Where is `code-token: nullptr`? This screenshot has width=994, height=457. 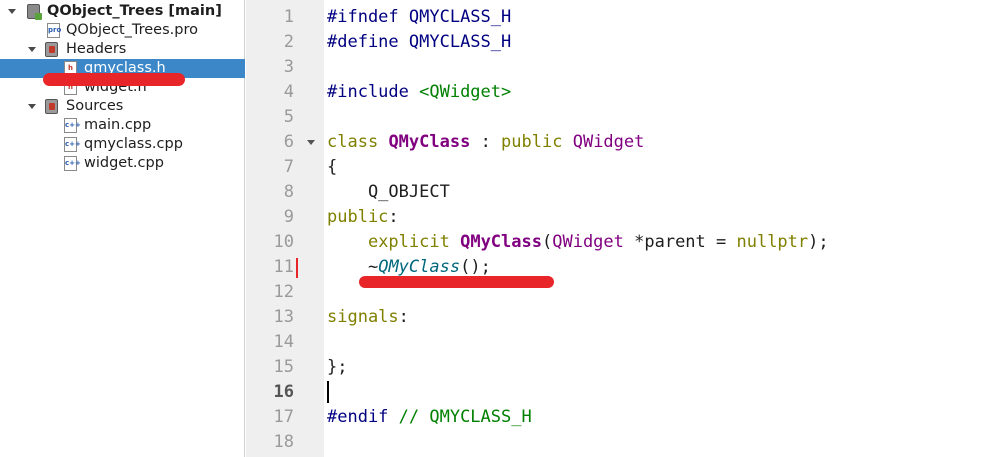 code-token: nullptr is located at coordinates (772, 242).